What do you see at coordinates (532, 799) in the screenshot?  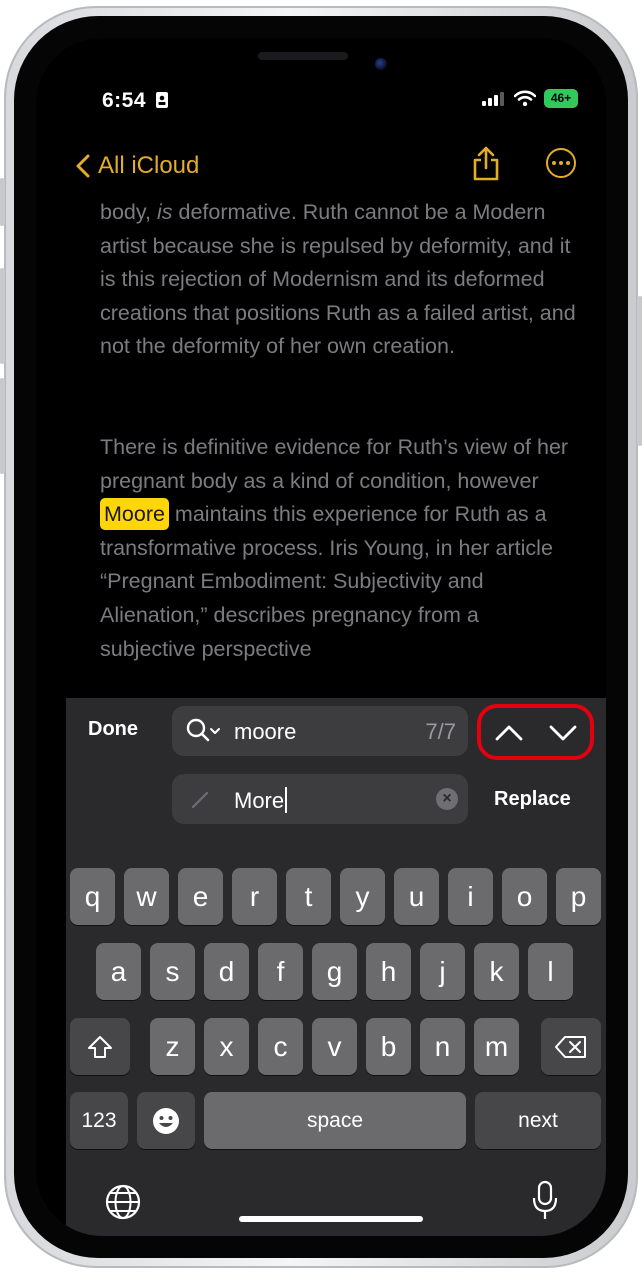 I see `replace-button: Replace` at bounding box center [532, 799].